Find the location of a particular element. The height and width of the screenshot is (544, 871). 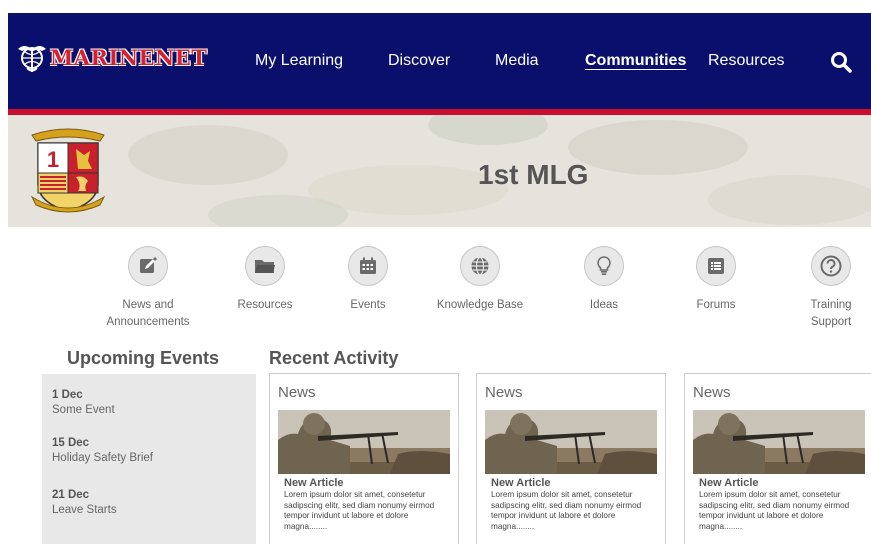

tile-resources: Resources is located at coordinates (265, 280).